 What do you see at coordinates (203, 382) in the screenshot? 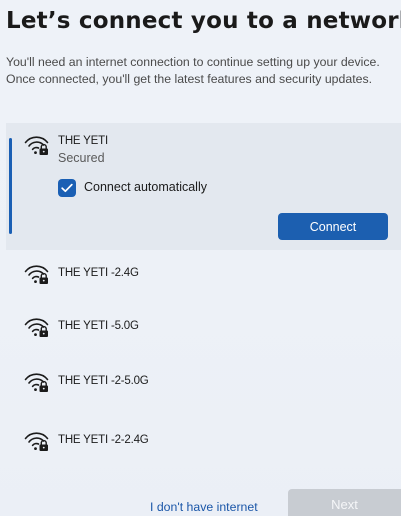
I see `network-item: THE YETI -2-5.0G` at bounding box center [203, 382].